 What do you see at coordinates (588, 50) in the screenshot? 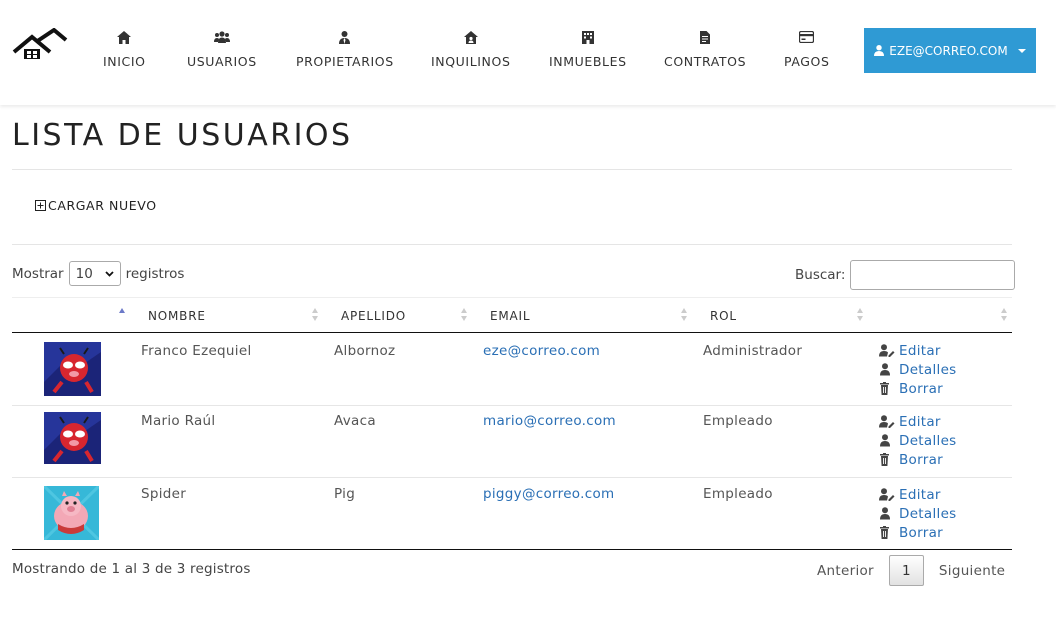
I see `nav-inmuebles: INMUEBLES` at bounding box center [588, 50].